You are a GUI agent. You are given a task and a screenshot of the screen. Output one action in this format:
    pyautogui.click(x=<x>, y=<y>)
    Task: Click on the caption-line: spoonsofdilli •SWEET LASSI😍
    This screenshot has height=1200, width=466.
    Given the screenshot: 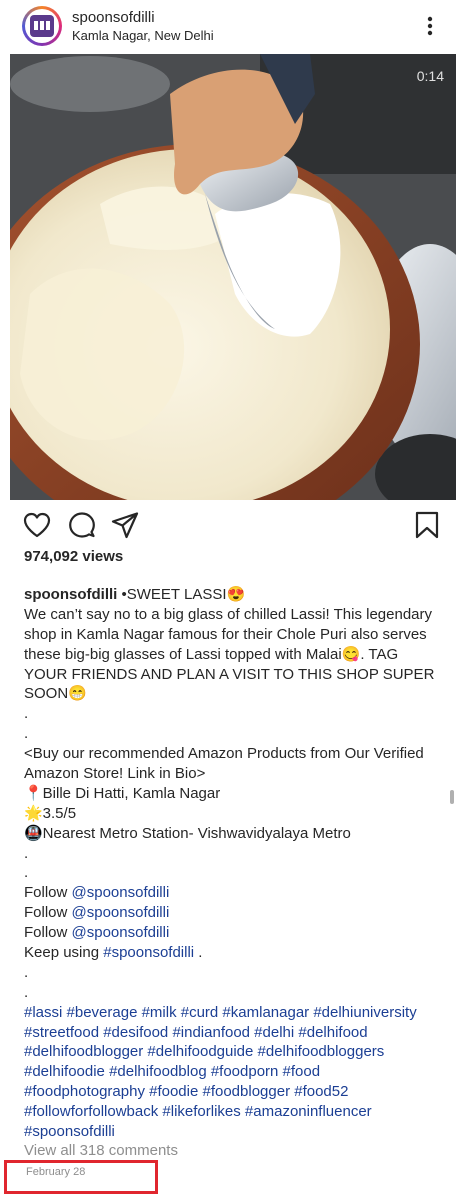 What is the action you would take?
    pyautogui.click(x=234, y=595)
    